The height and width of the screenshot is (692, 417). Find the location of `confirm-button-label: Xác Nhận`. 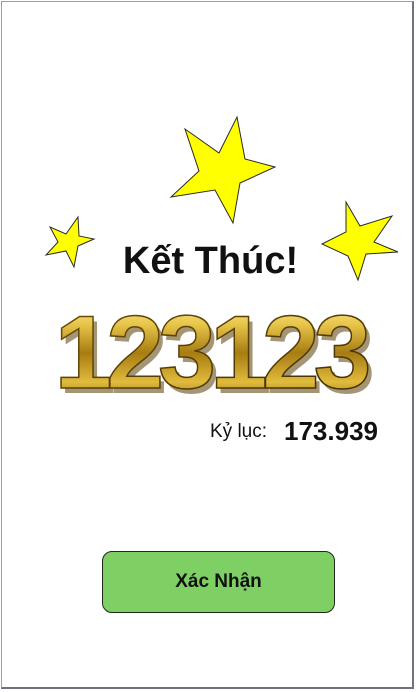

confirm-button-label: Xác Nhận is located at coordinates (218, 581).